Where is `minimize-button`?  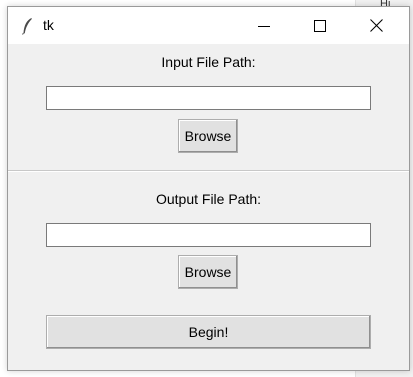
minimize-button is located at coordinates (264, 25).